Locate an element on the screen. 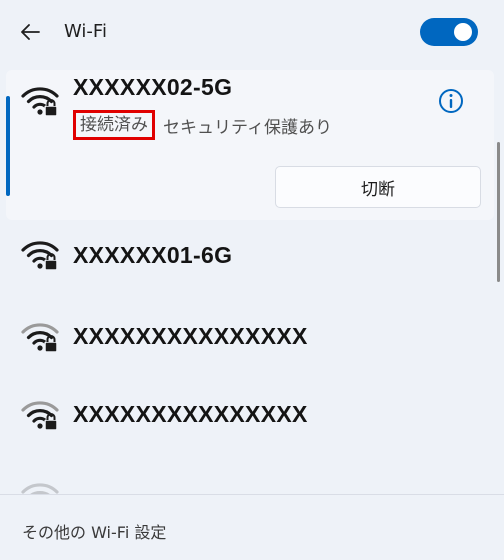 The image size is (504, 560). back-button is located at coordinates (30, 32).